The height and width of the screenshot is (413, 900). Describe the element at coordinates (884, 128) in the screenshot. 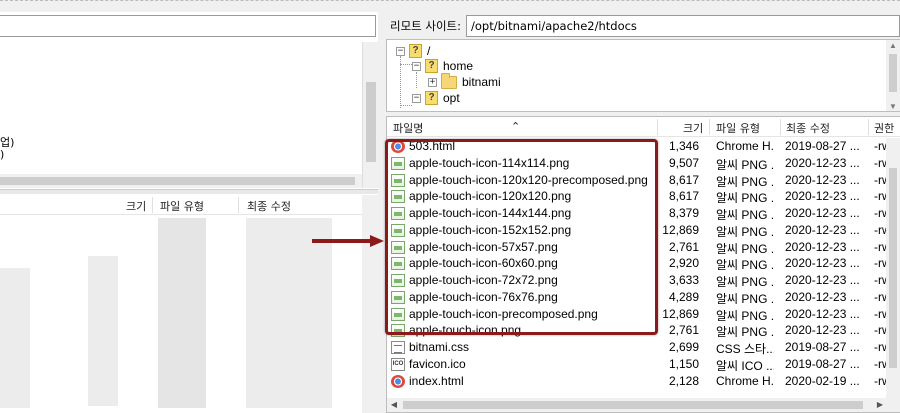

I see `column-header-permissions: 권한` at that location.